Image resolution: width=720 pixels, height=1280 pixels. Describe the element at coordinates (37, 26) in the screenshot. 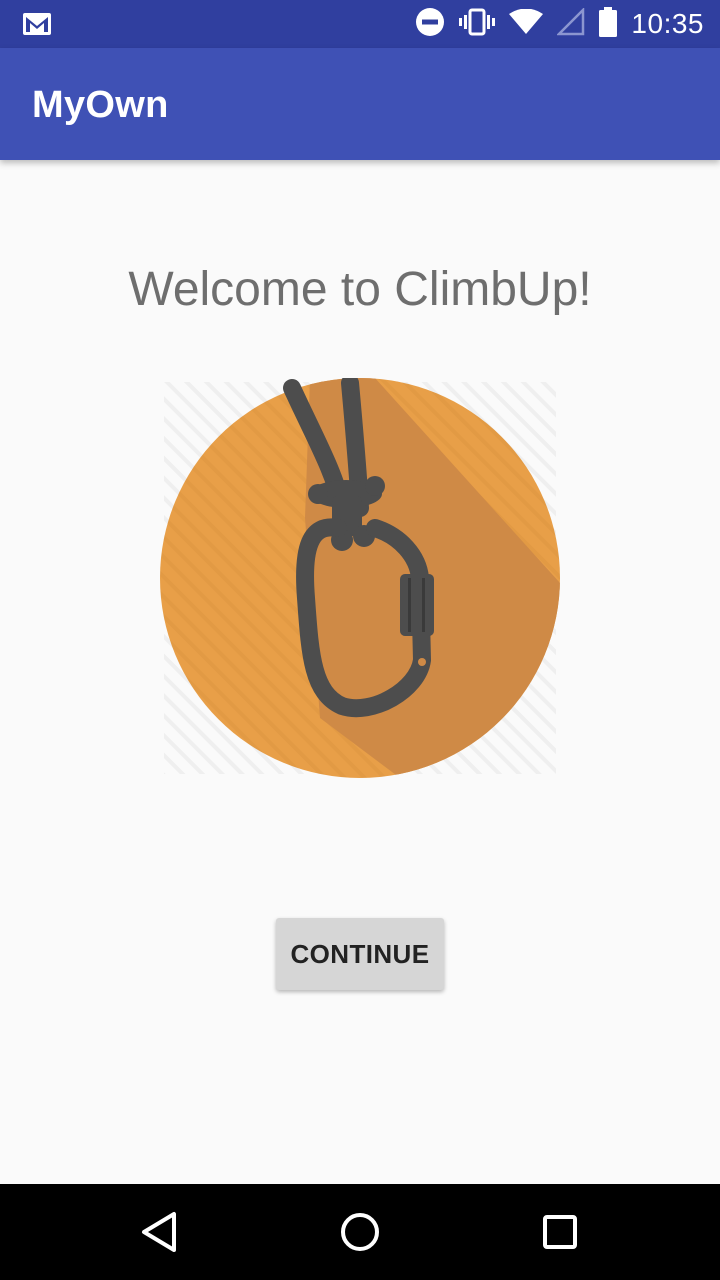

I see `gmail-icon` at that location.